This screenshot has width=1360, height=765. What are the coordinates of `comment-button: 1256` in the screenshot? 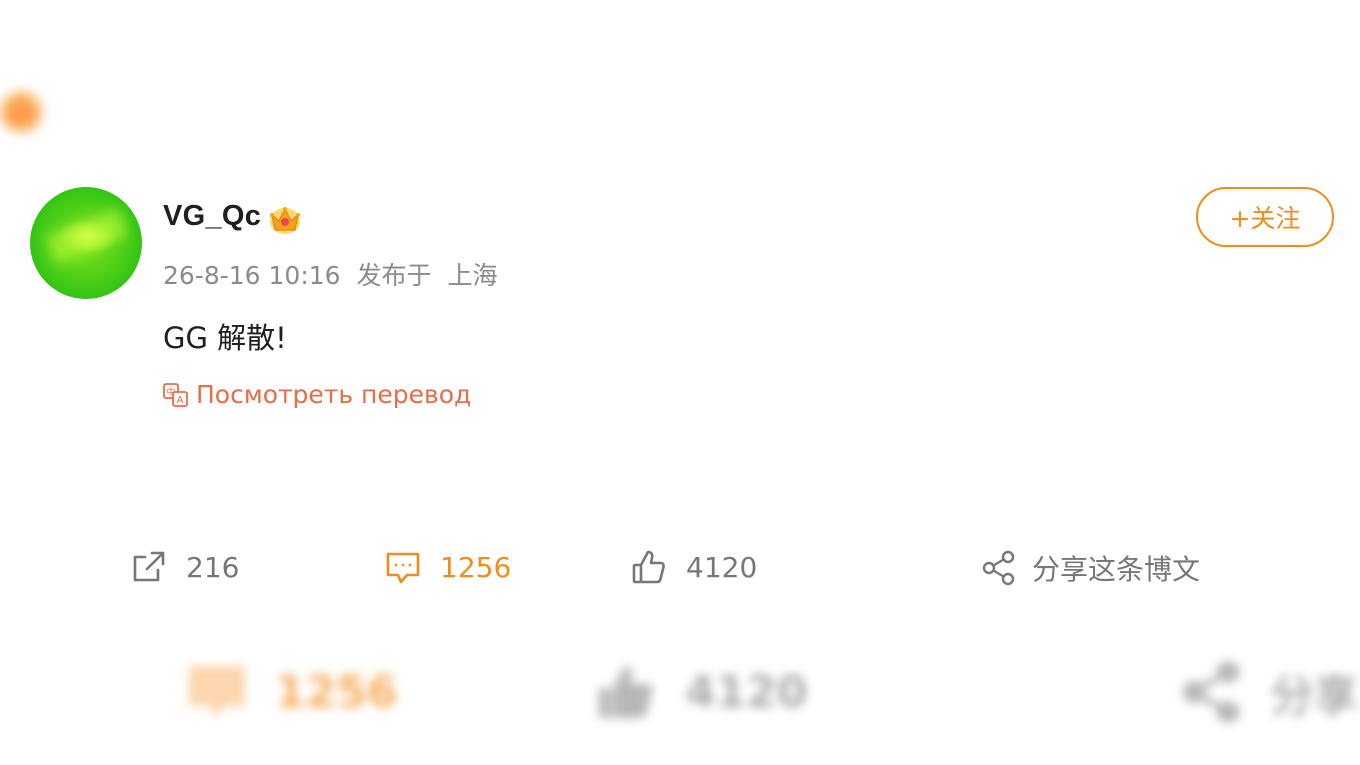 It's located at (447, 567).